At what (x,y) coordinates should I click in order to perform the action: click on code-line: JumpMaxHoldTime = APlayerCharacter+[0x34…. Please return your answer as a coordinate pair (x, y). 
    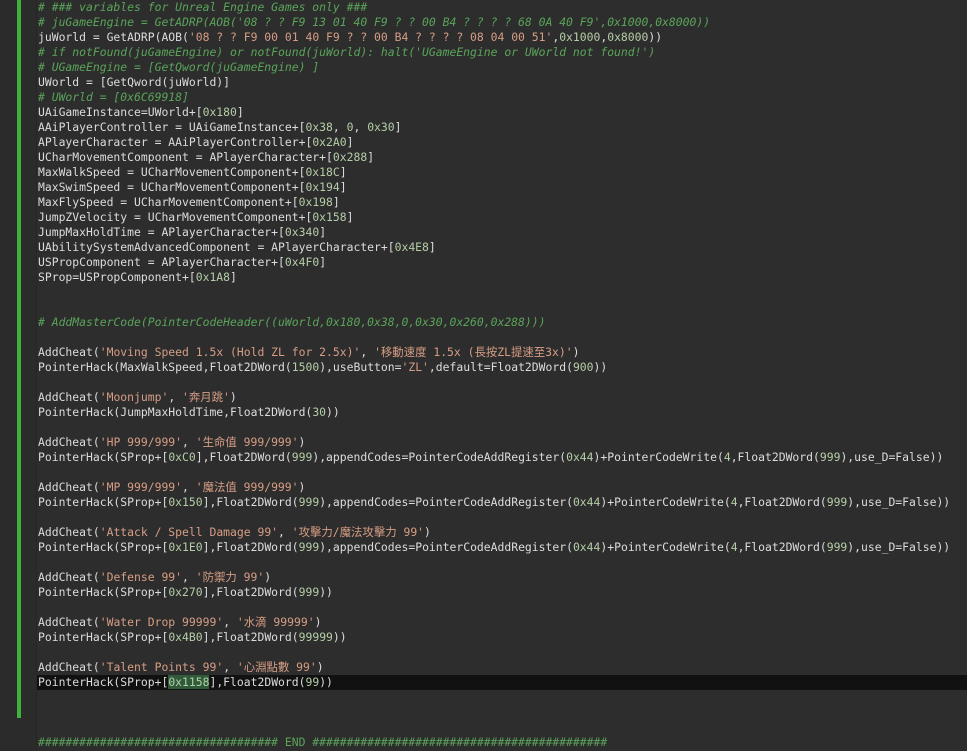
    Looking at the image, I should click on (502, 232).